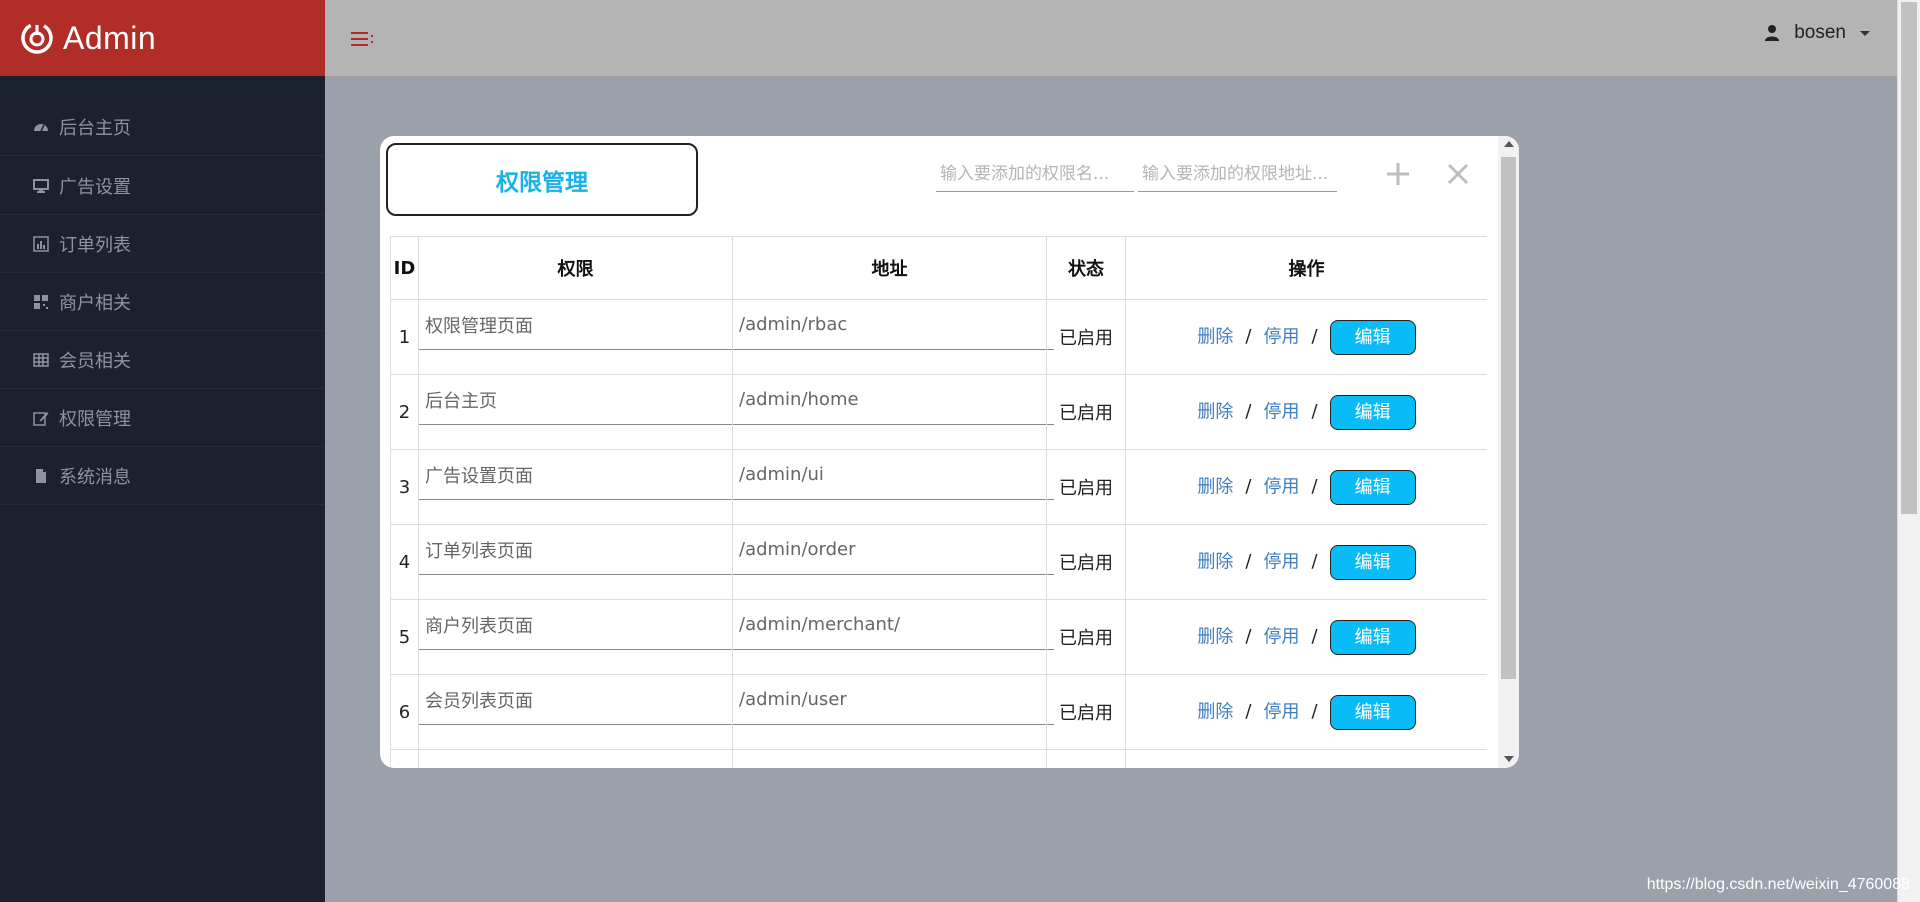  What do you see at coordinates (1508, 418) in the screenshot?
I see `modal-scrollbar-thumb` at bounding box center [1508, 418].